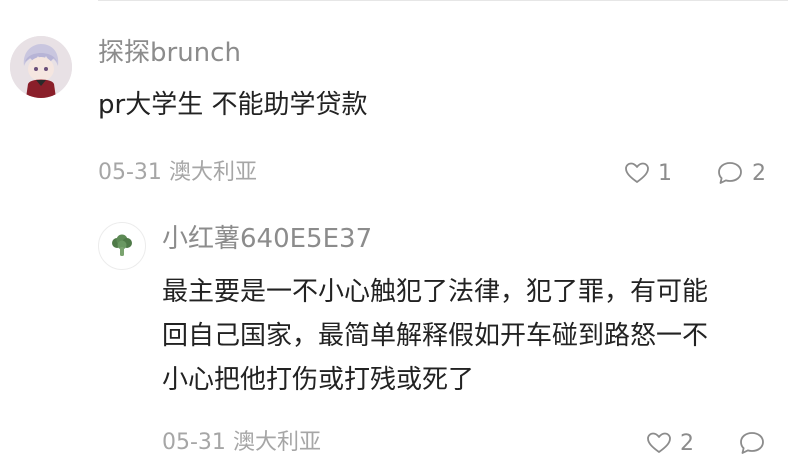 This screenshot has width=788, height=476. I want to click on like-button: 1, so click(648, 173).